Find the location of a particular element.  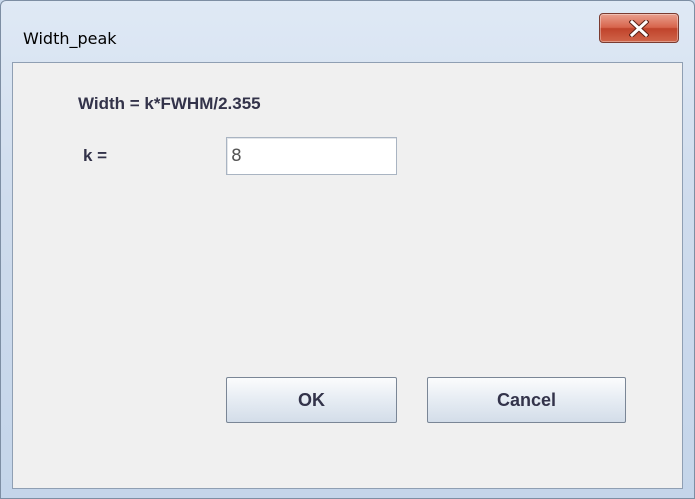

k-label: k = is located at coordinates (95, 155).